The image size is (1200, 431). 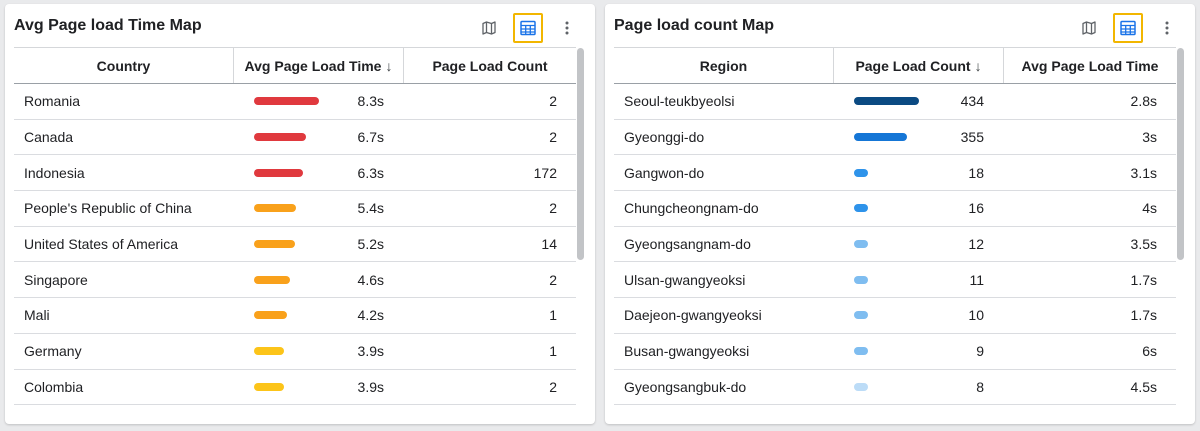 What do you see at coordinates (687, 351) in the screenshot?
I see `row-label: Busan-gwangyeoksi` at bounding box center [687, 351].